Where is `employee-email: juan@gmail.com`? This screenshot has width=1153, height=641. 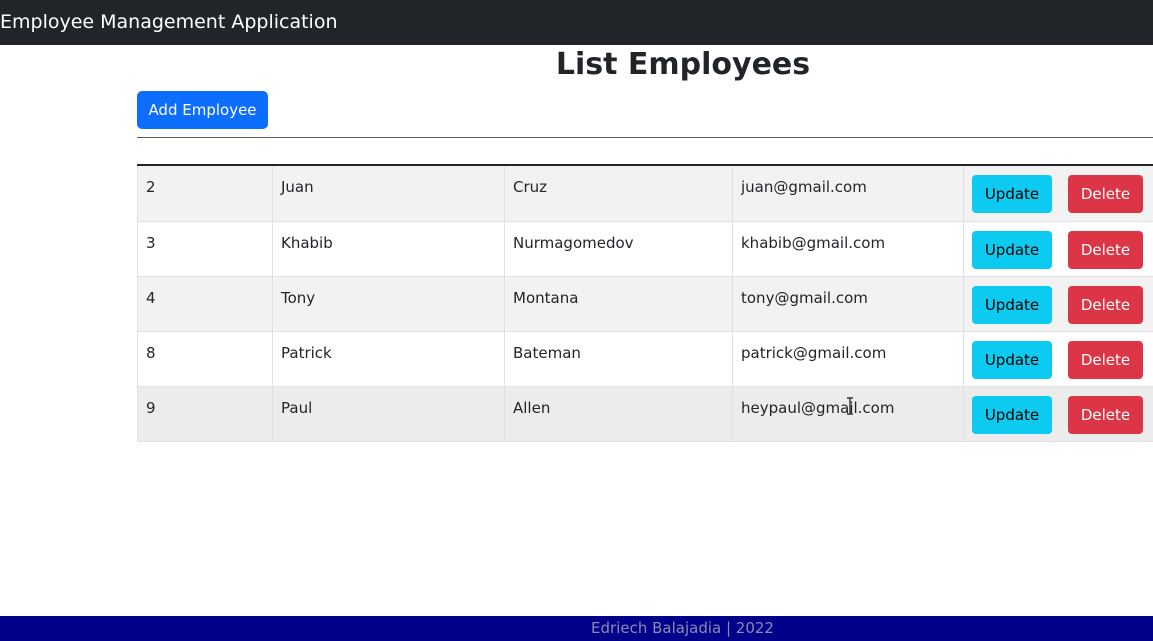
employee-email: juan@gmail.com is located at coordinates (848, 194).